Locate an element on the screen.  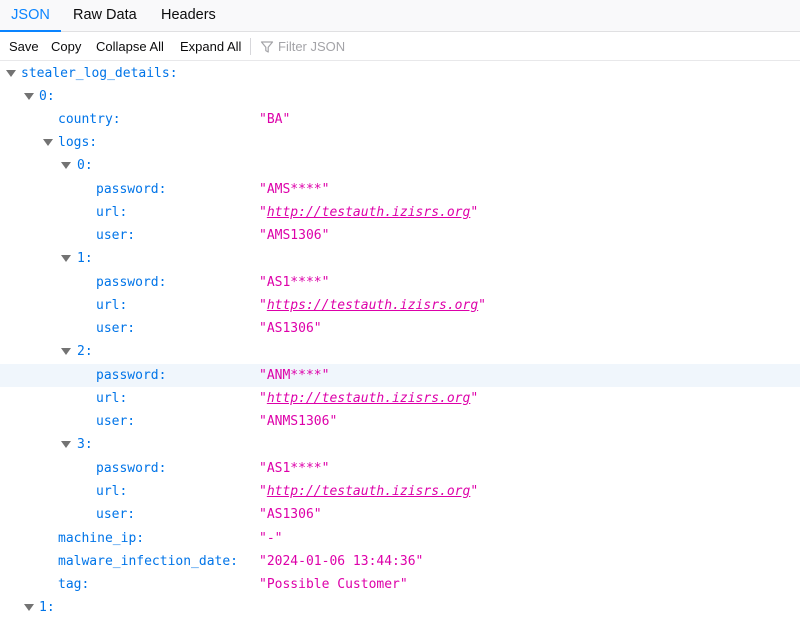
json-key: machine_ip: is located at coordinates (101, 538).